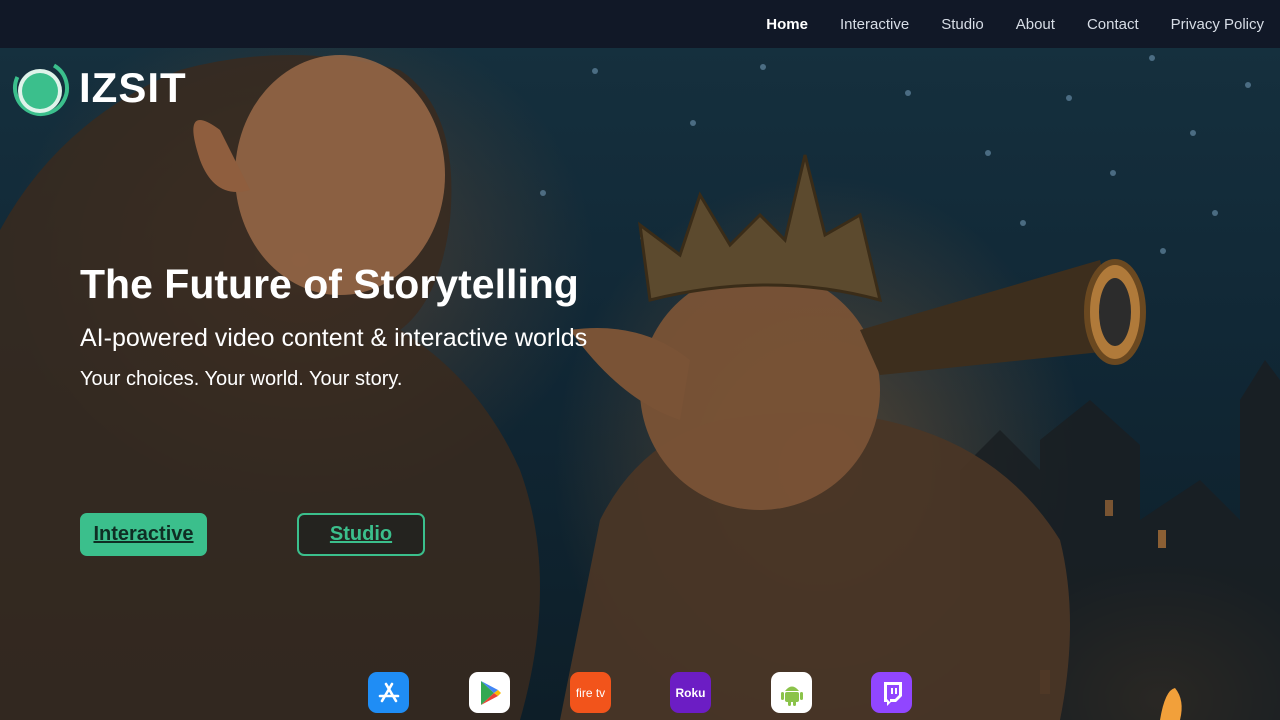  What do you see at coordinates (1113, 24) in the screenshot?
I see `nav-item-contact: Contact` at bounding box center [1113, 24].